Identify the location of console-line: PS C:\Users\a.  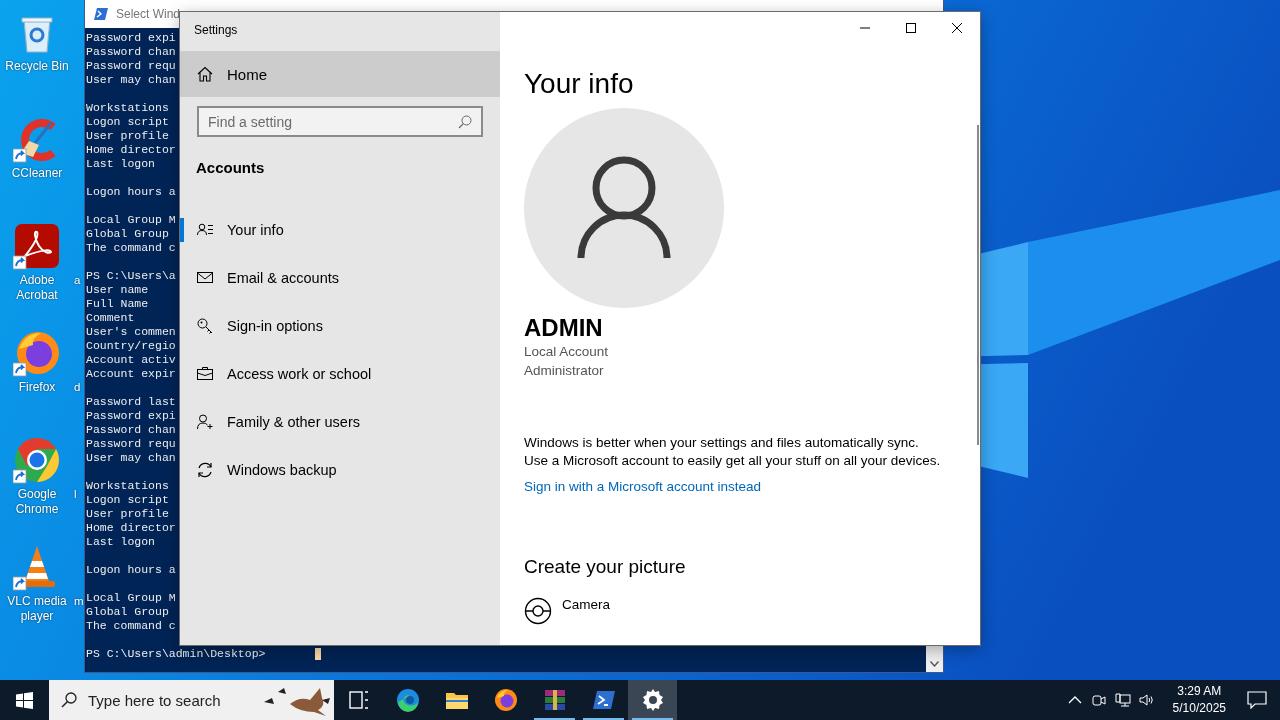
(131, 276).